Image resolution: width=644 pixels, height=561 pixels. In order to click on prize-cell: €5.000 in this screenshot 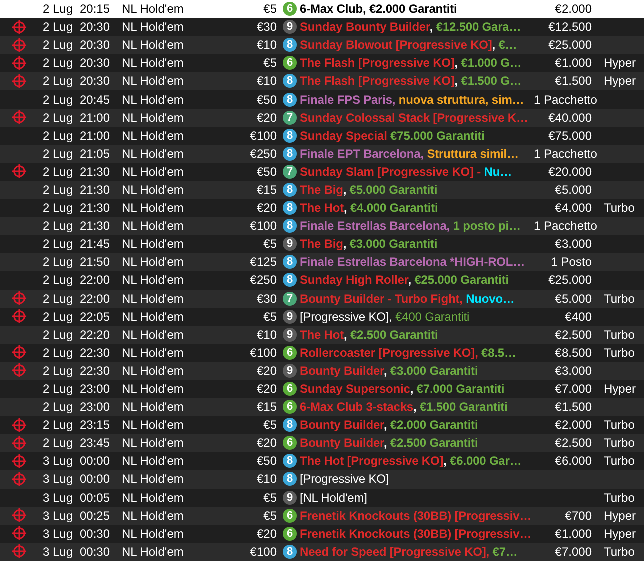, I will do `click(573, 299)`.